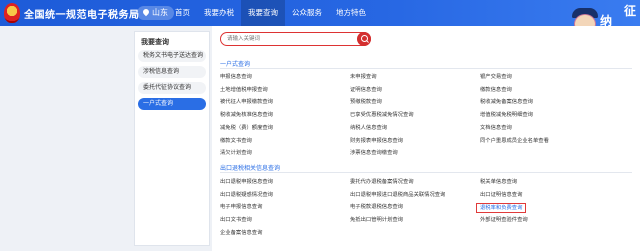  Describe the element at coordinates (236, 77) in the screenshot. I see `query-link: 申报信息查询` at that location.